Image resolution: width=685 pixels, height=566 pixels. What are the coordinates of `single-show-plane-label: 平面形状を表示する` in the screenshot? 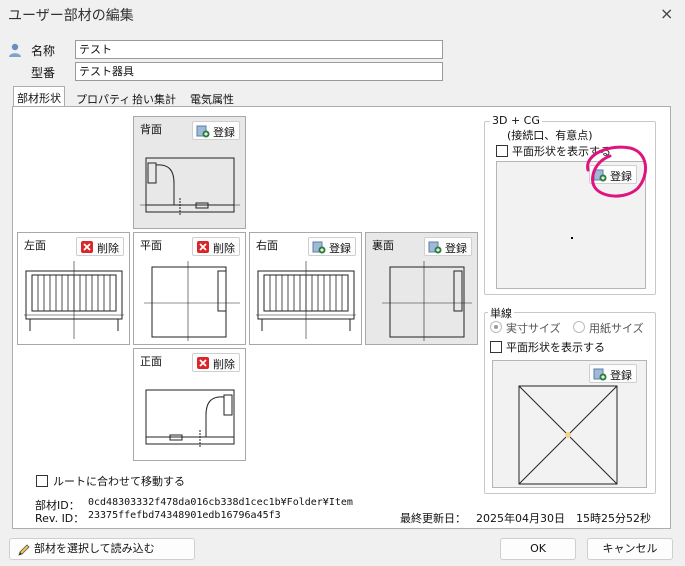 It's located at (555, 347).